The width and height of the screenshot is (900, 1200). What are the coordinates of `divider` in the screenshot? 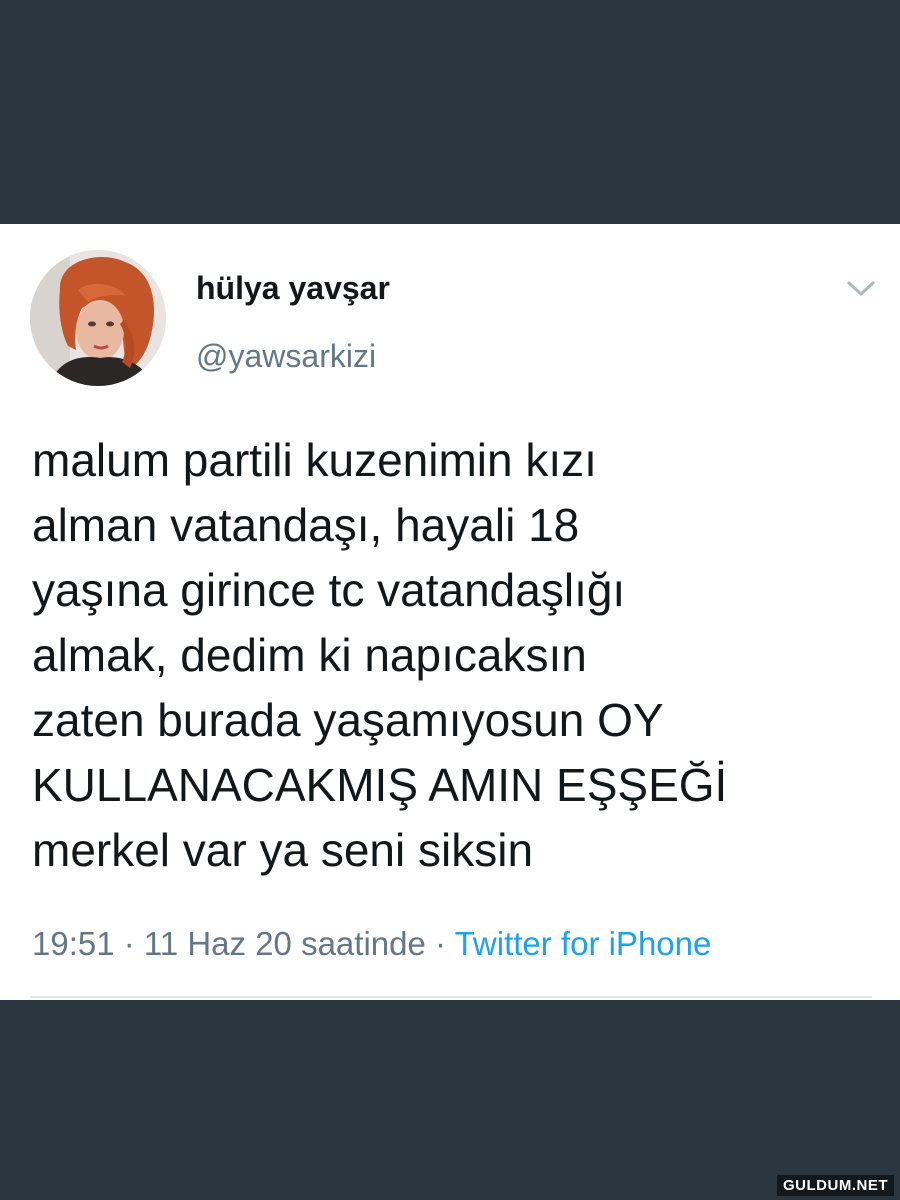 It's located at (451, 997).